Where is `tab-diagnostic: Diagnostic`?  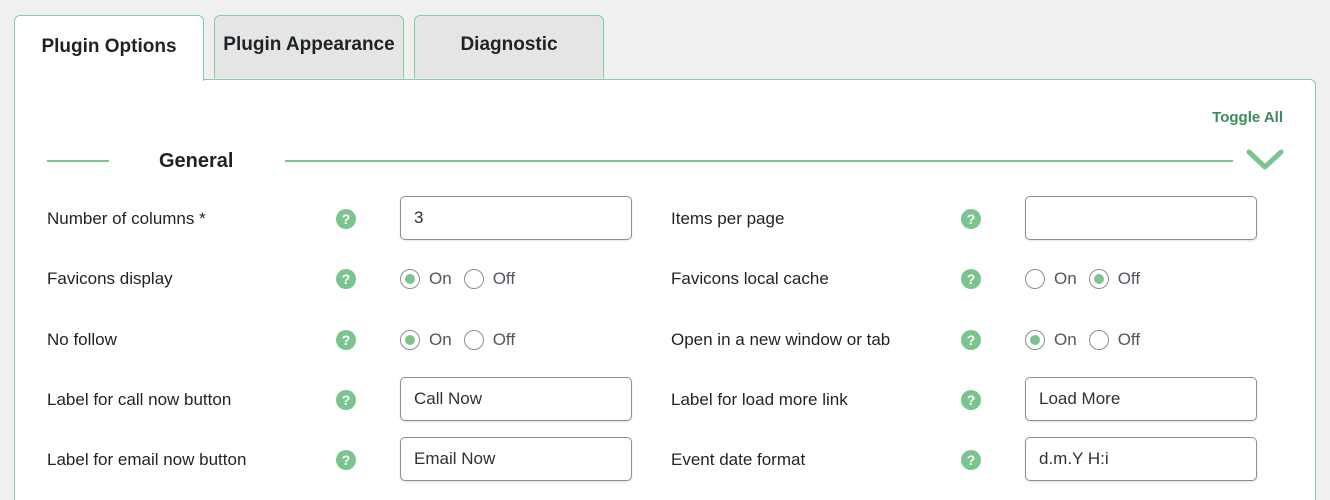
tab-diagnostic: Diagnostic is located at coordinates (509, 46).